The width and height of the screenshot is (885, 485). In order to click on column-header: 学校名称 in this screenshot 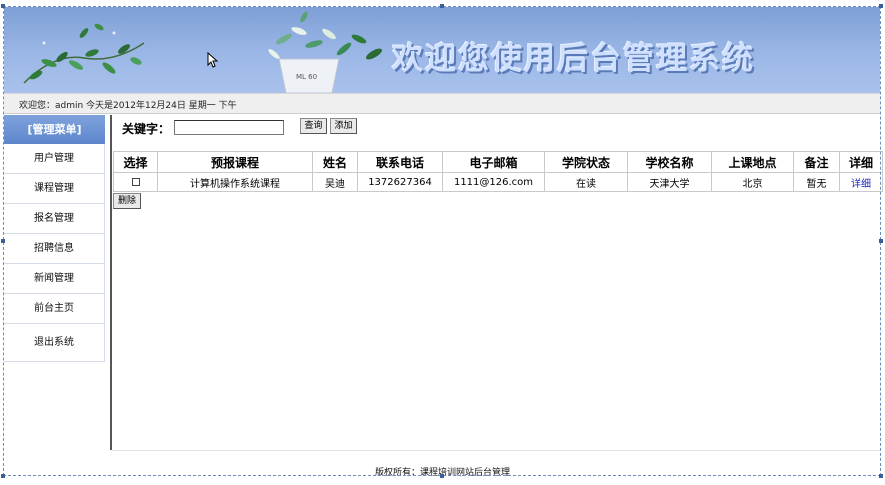, I will do `click(669, 162)`.